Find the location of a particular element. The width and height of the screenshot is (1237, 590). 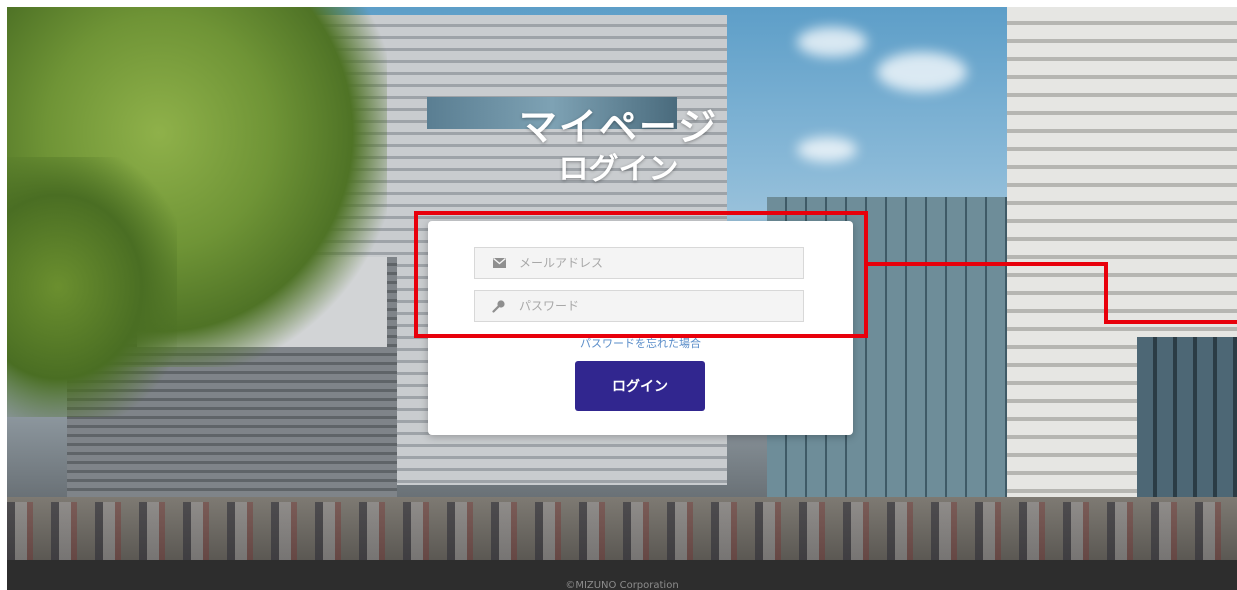

password-field is located at coordinates (639, 306).